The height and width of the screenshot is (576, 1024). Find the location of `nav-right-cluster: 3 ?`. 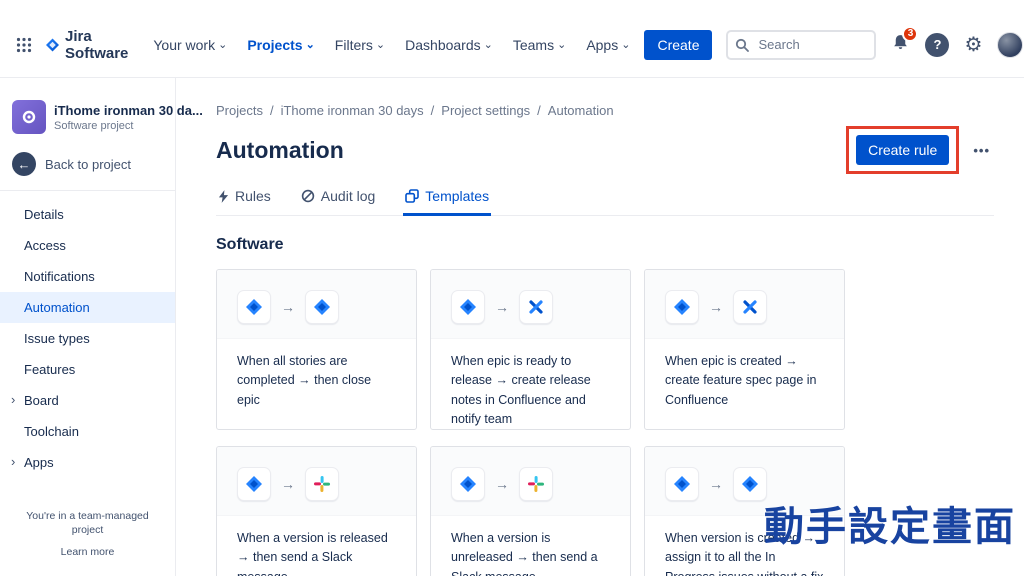

nav-right-cluster: 3 ? is located at coordinates (875, 42).